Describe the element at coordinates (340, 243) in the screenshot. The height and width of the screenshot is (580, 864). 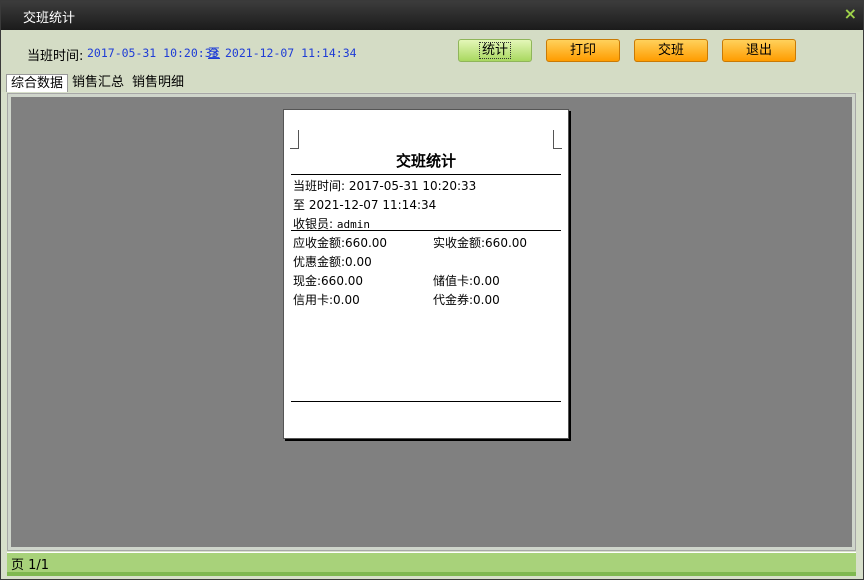
I see `receipt-receivable: 应收金额:660.00` at that location.